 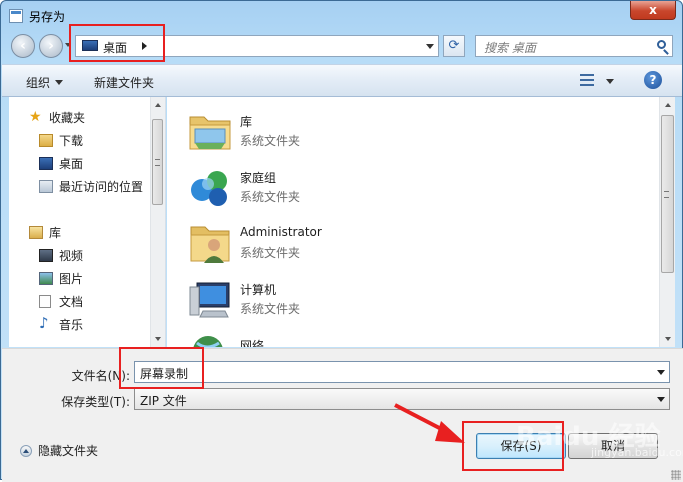 I want to click on breadcrumb-arrow-icon, so click(x=144, y=46).